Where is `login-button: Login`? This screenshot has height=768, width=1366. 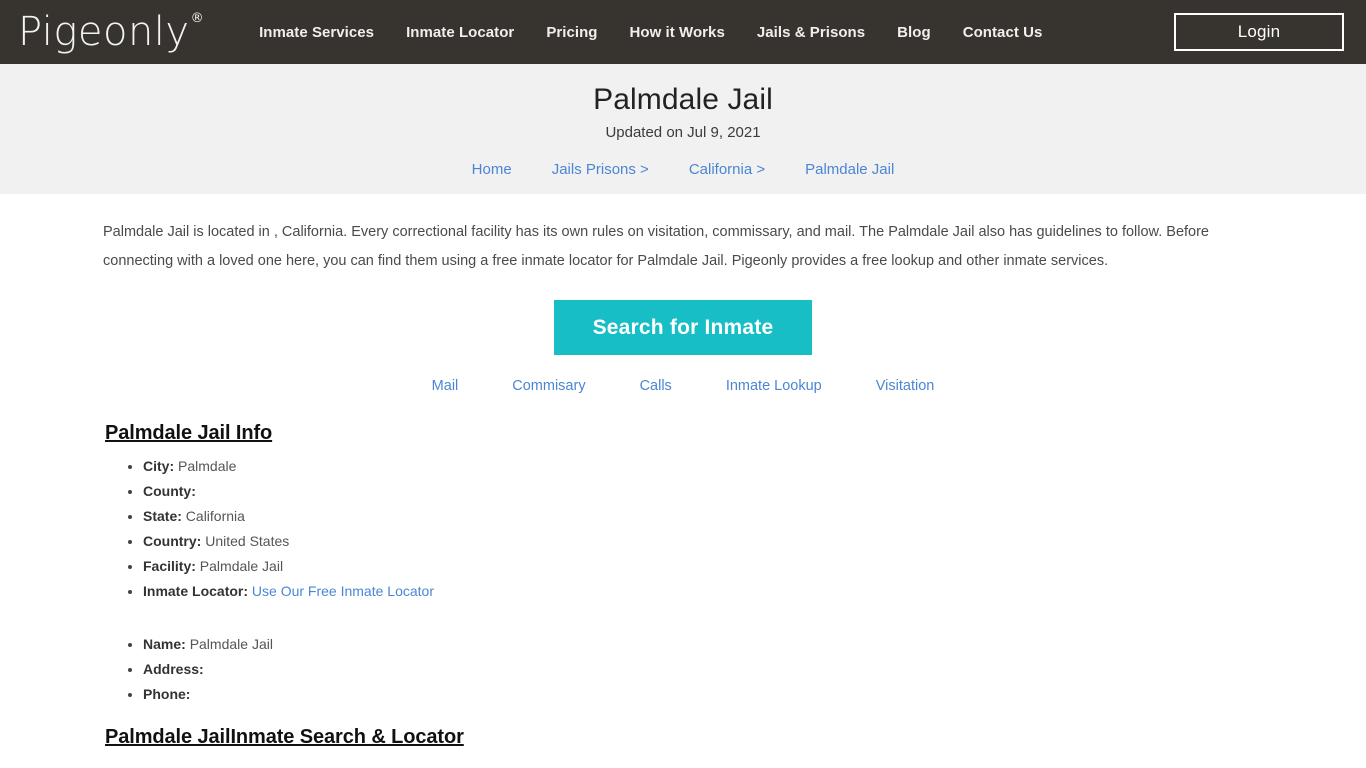
login-button: Login is located at coordinates (1259, 32).